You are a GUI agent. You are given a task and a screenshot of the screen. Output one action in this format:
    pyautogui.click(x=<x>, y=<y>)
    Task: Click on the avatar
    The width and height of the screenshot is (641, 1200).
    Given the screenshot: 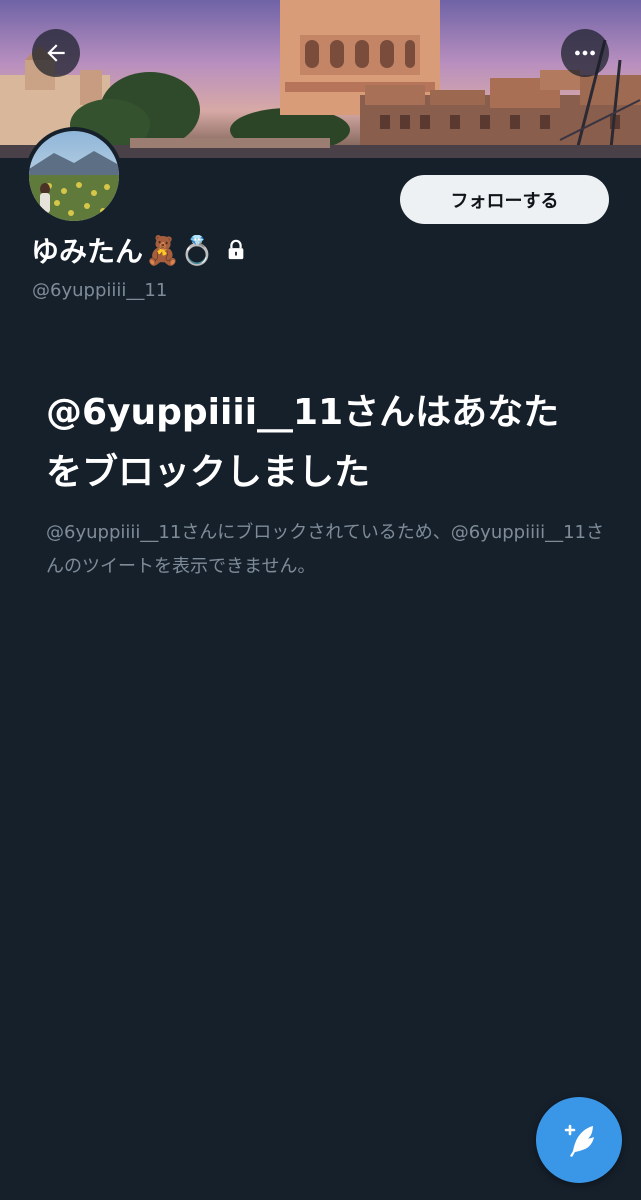 What is the action you would take?
    pyautogui.click(x=74, y=176)
    